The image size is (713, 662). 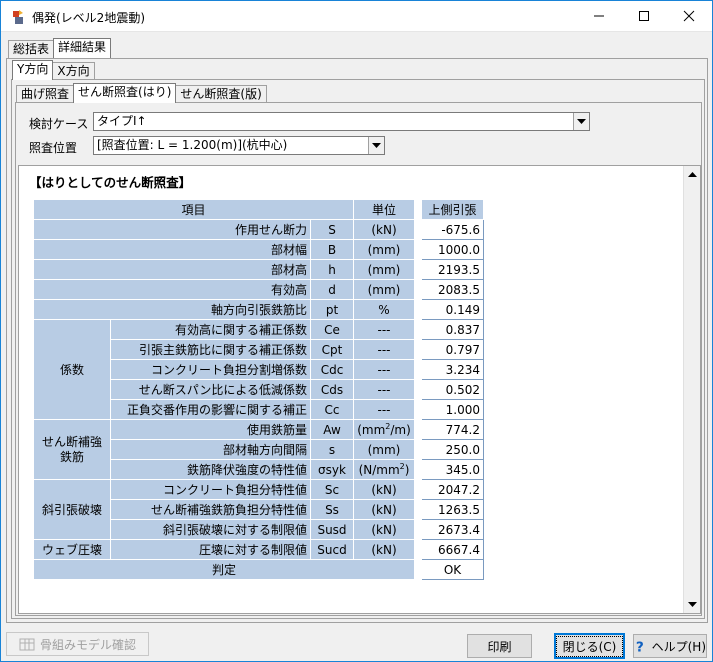 What do you see at coordinates (82, 48) in the screenshot?
I see `tab-details: 詳細結果` at bounding box center [82, 48].